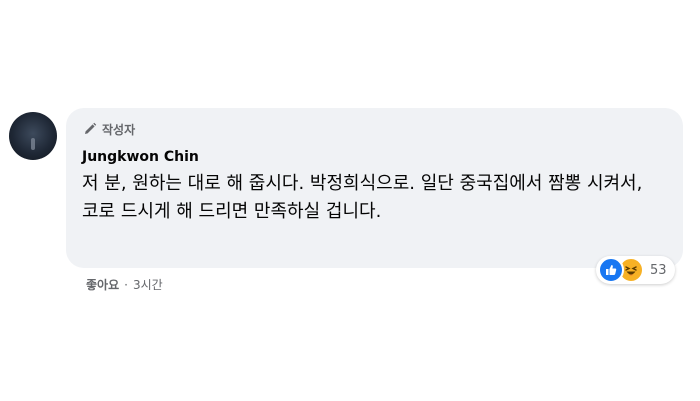 This screenshot has height=401, width=700. What do you see at coordinates (33, 144) in the screenshot?
I see `avatar-figure` at bounding box center [33, 144].